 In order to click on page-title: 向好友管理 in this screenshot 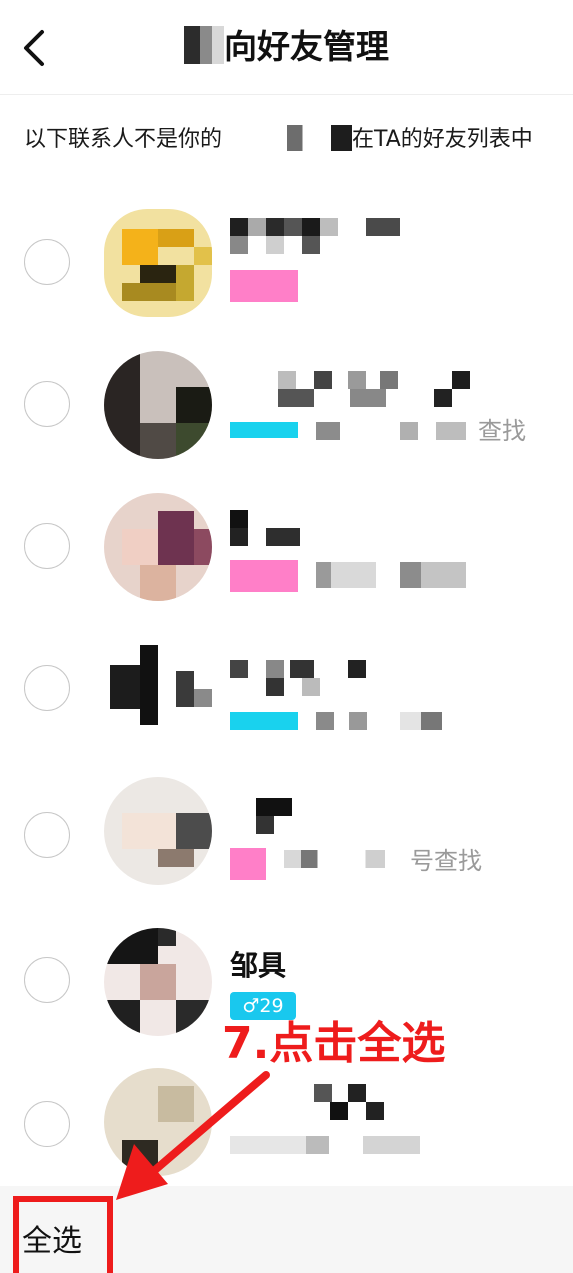, I will do `click(286, 47)`.